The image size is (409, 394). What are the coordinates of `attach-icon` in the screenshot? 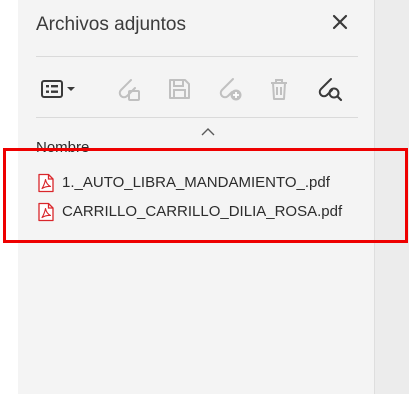 It's located at (127, 89).